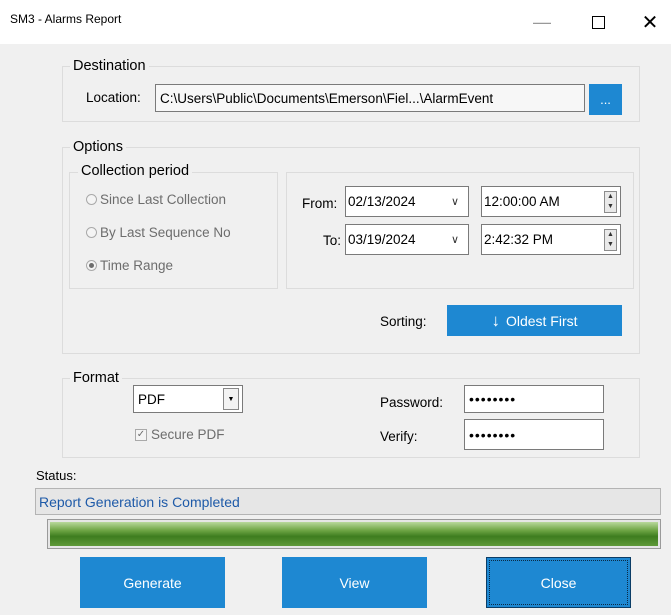 This screenshot has height=615, width=671. I want to click on to-label: To:, so click(332, 240).